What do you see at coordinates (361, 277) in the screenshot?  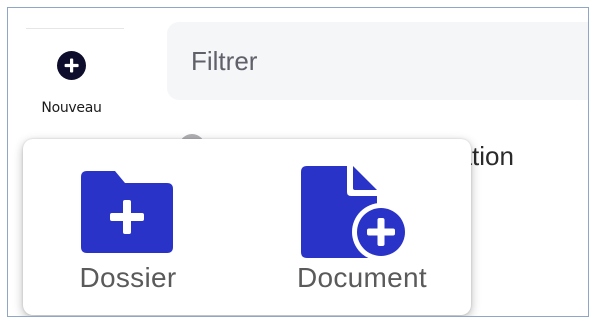 I see `menu-item-document-label: Document` at bounding box center [361, 277].